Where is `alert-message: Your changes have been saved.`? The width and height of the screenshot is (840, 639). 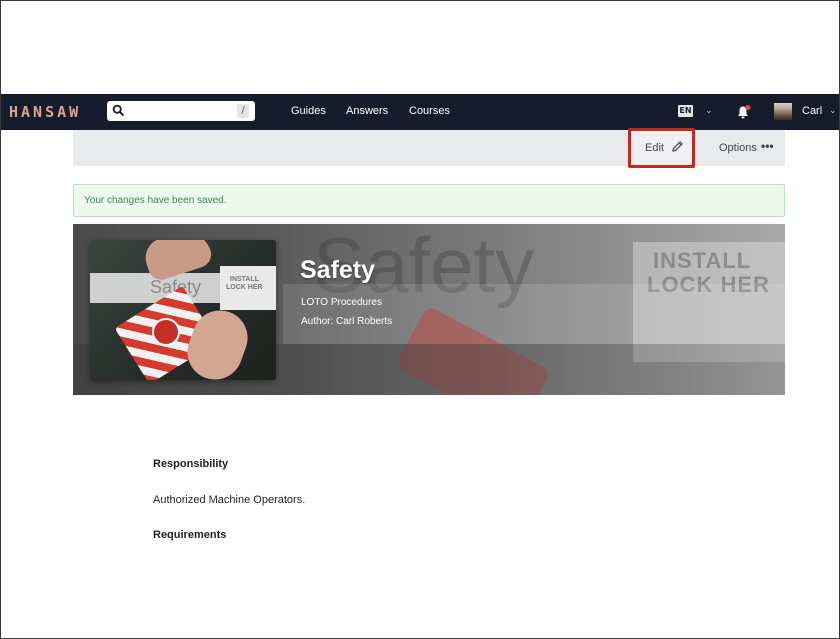
alert-message: Your changes have been saved. is located at coordinates (155, 200).